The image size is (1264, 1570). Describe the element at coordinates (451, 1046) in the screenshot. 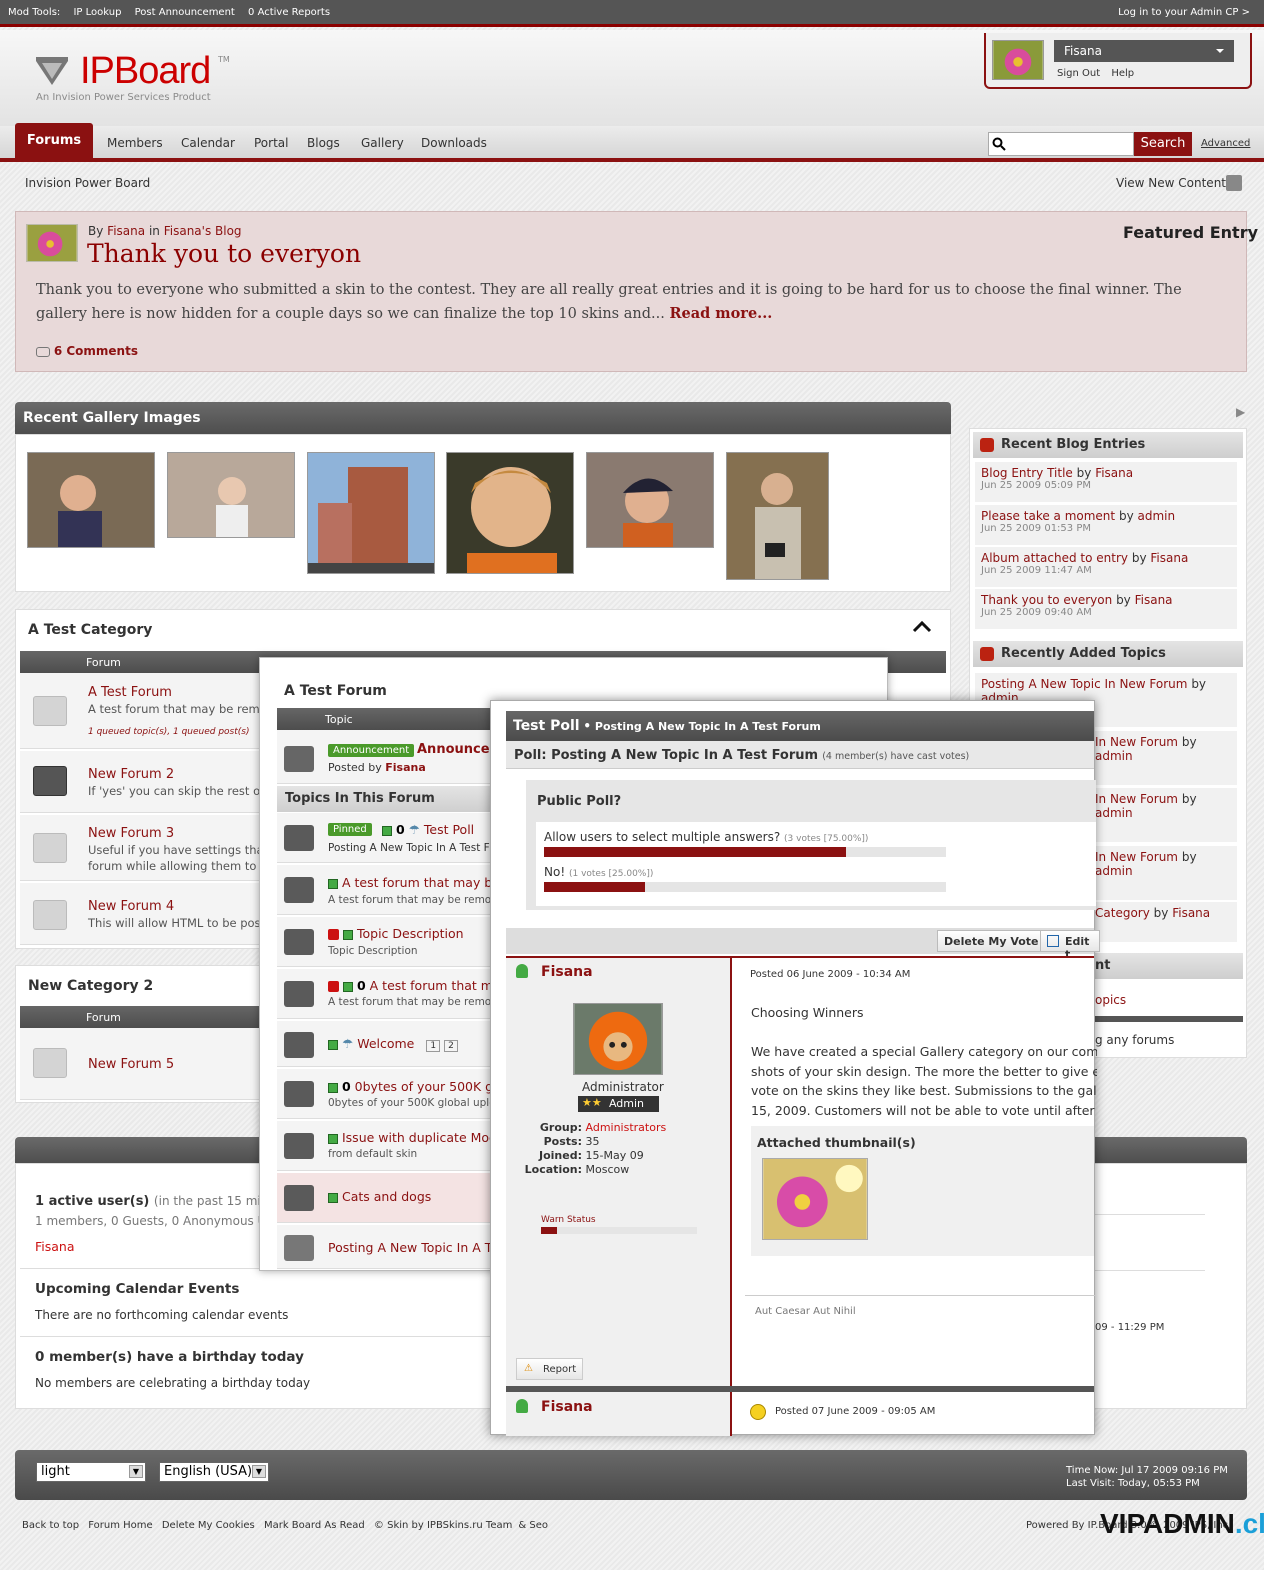

I see `page-link: 2` at that location.